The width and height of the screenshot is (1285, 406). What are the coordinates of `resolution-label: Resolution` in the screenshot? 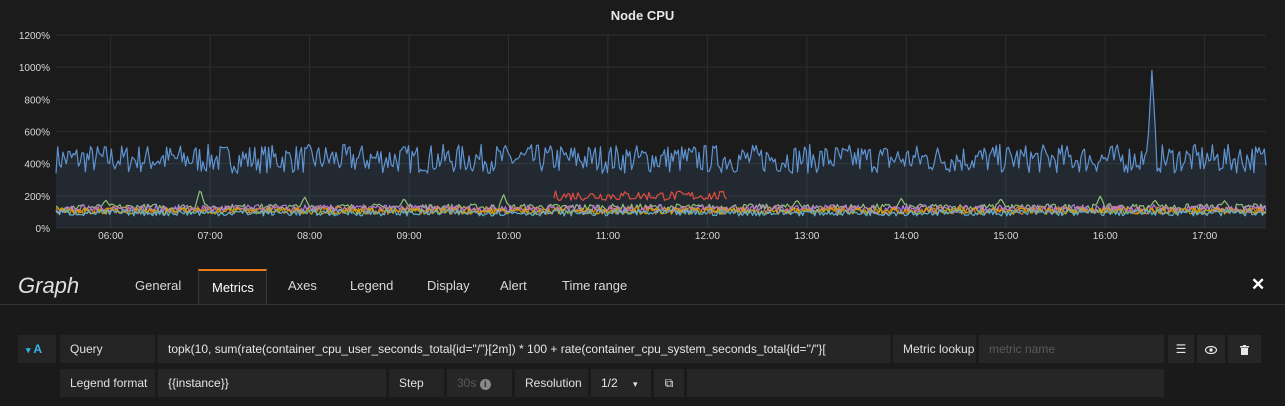 It's located at (551, 383).